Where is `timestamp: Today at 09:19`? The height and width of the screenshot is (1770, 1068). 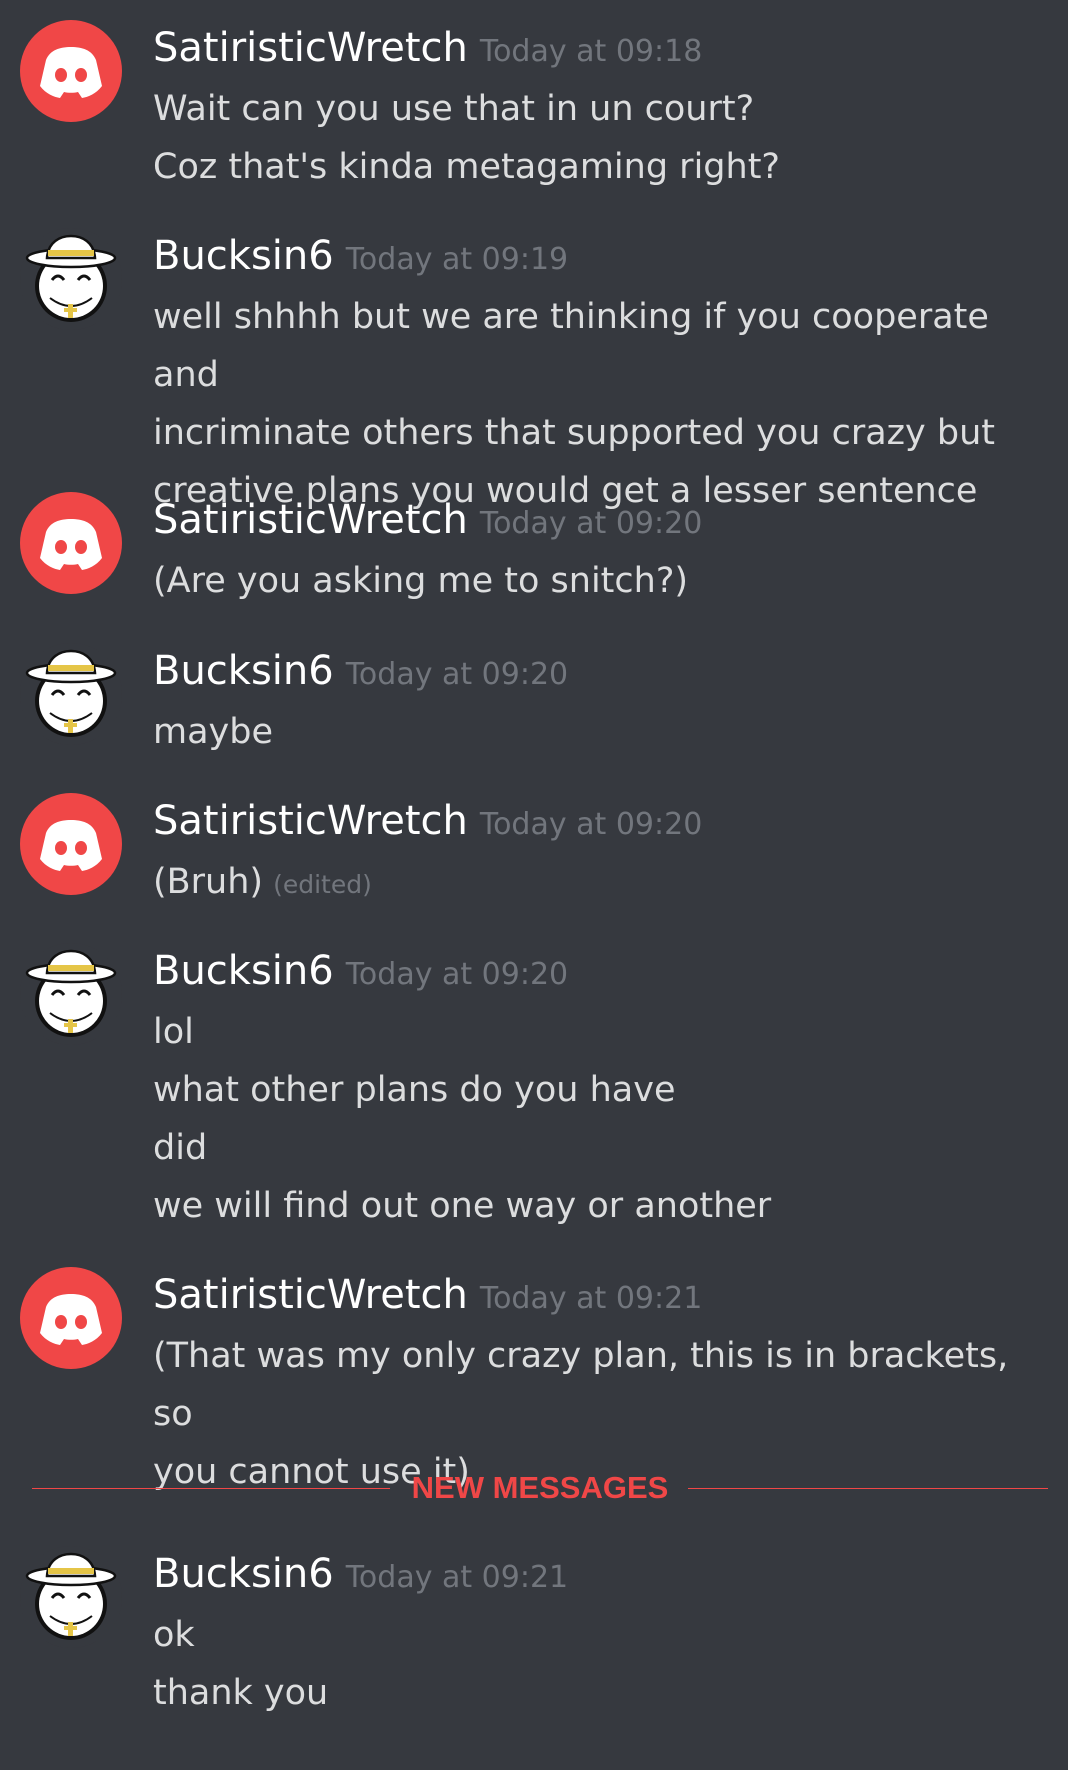 timestamp: Today at 09:19 is located at coordinates (457, 259).